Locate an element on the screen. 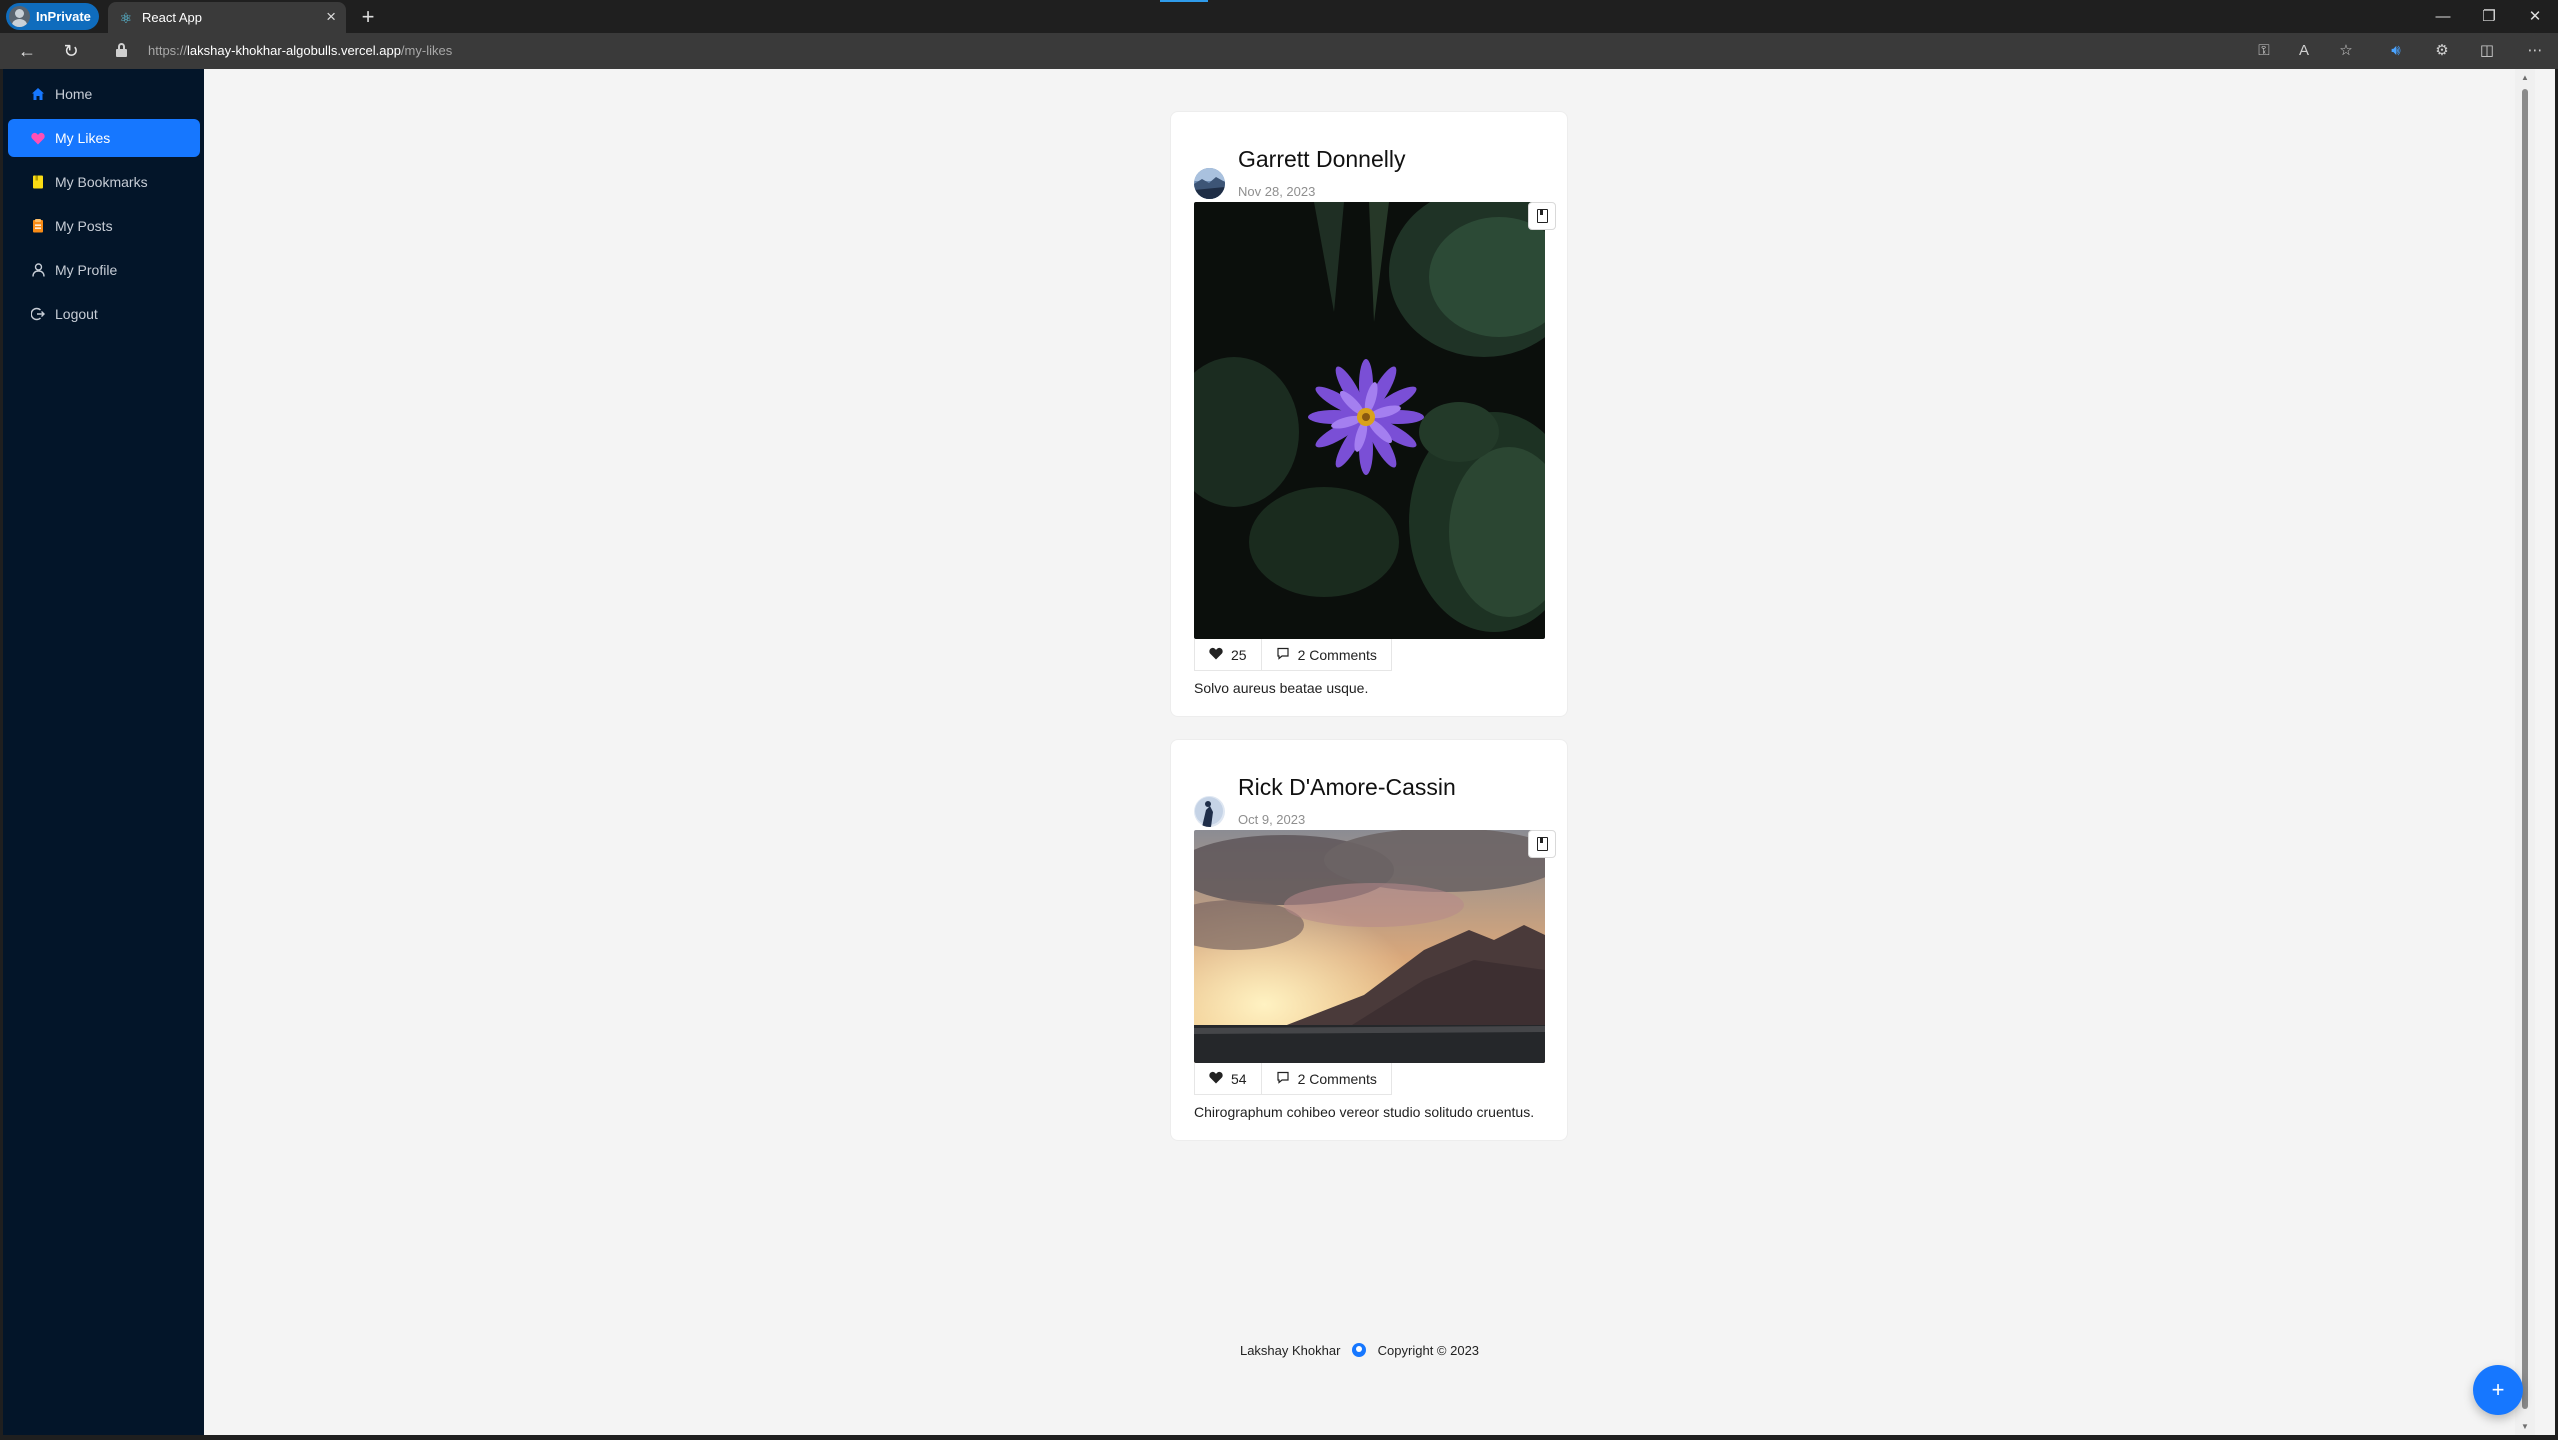 Image resolution: width=2558 pixels, height=1440 pixels. refresh-button: ↻ is located at coordinates (71, 51).